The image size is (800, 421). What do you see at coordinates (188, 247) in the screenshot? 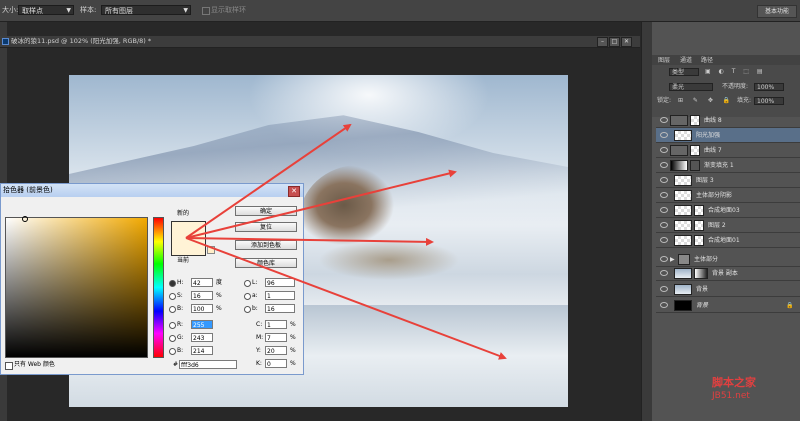
I see `current-color-swatch` at bounding box center [188, 247].